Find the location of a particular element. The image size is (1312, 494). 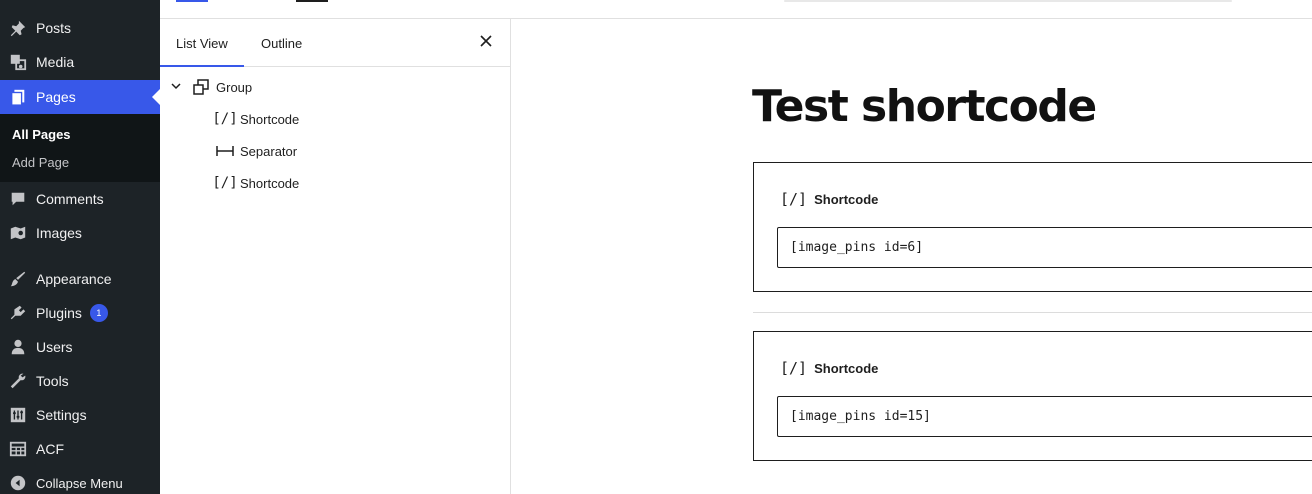

pin-icon is located at coordinates (18, 28).